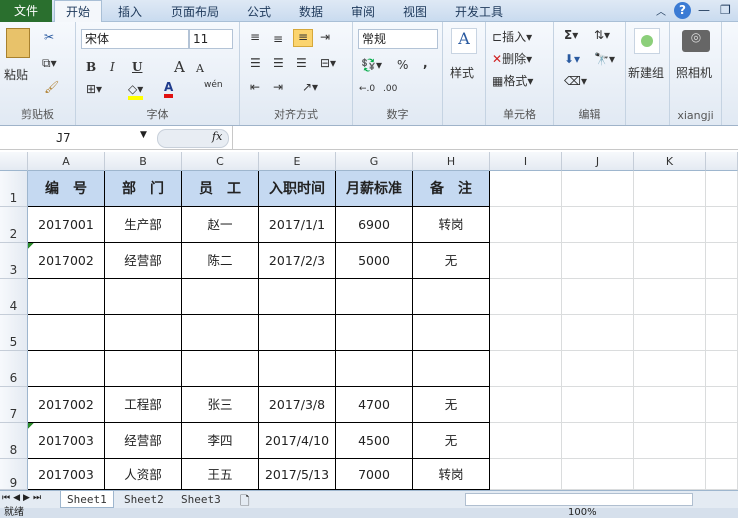  What do you see at coordinates (648, 73) in the screenshot?
I see `new-group: 新建组` at bounding box center [648, 73].